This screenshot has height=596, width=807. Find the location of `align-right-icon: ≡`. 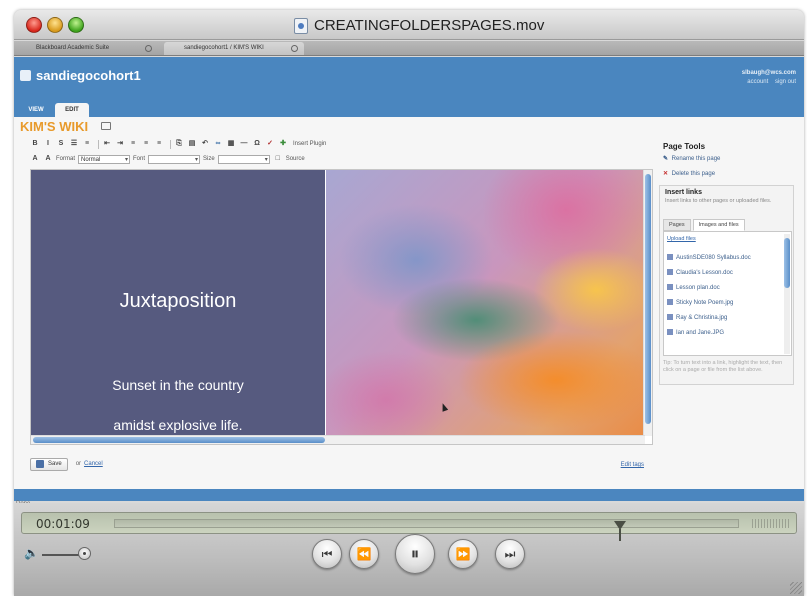

align-right-icon: ≡ is located at coordinates (159, 144).